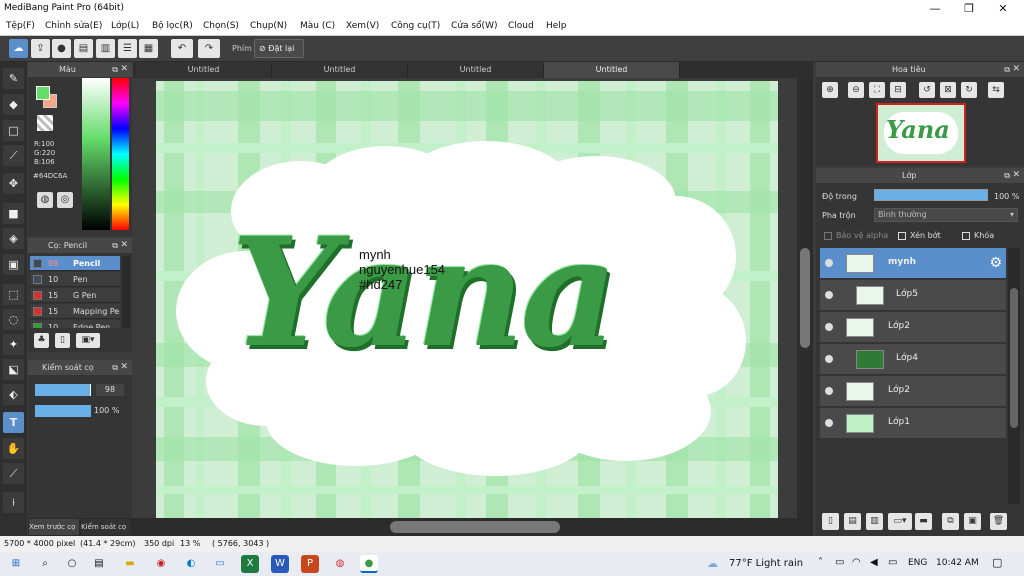 Image resolution: width=1024 pixels, height=576 pixels. I want to click on grid-icon: ▦, so click(148, 48).